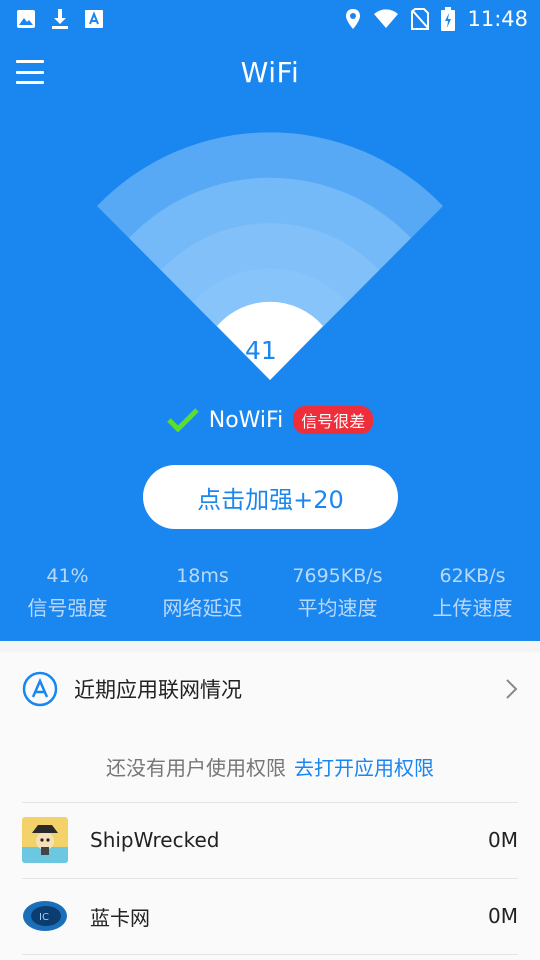  What do you see at coordinates (270, 689) in the screenshot?
I see `recent-apps-header: 近期应用联网情况` at bounding box center [270, 689].